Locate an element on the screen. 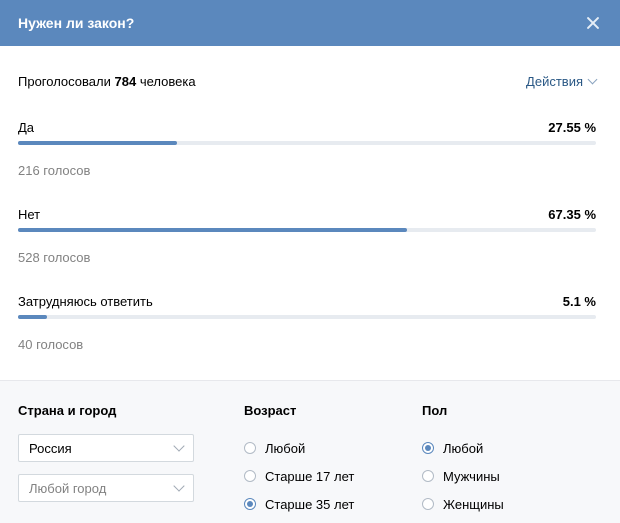 Image resolution: width=620 pixels, height=523 pixels. sex-radio: Женщины is located at coordinates (463, 504).